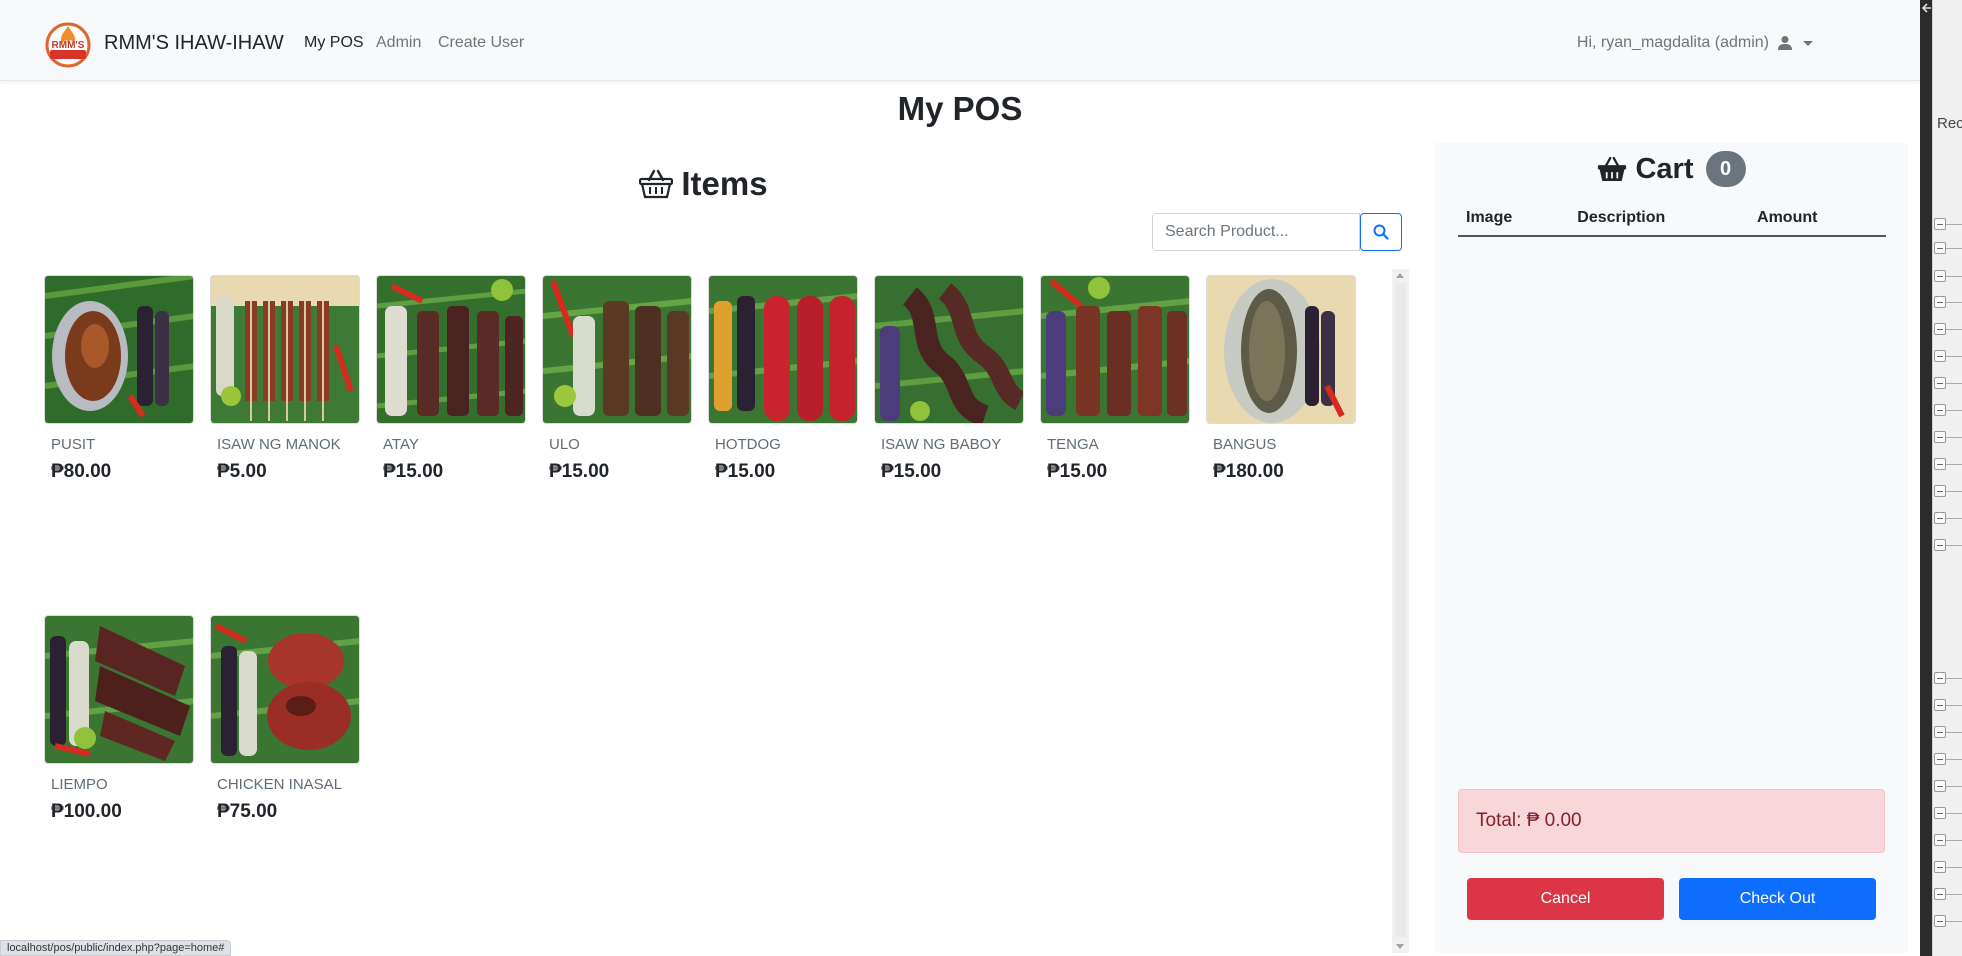 Image resolution: width=1962 pixels, height=956 pixels. I want to click on product-card-tenga: TENGA ₱15.00, so click(1115, 379).